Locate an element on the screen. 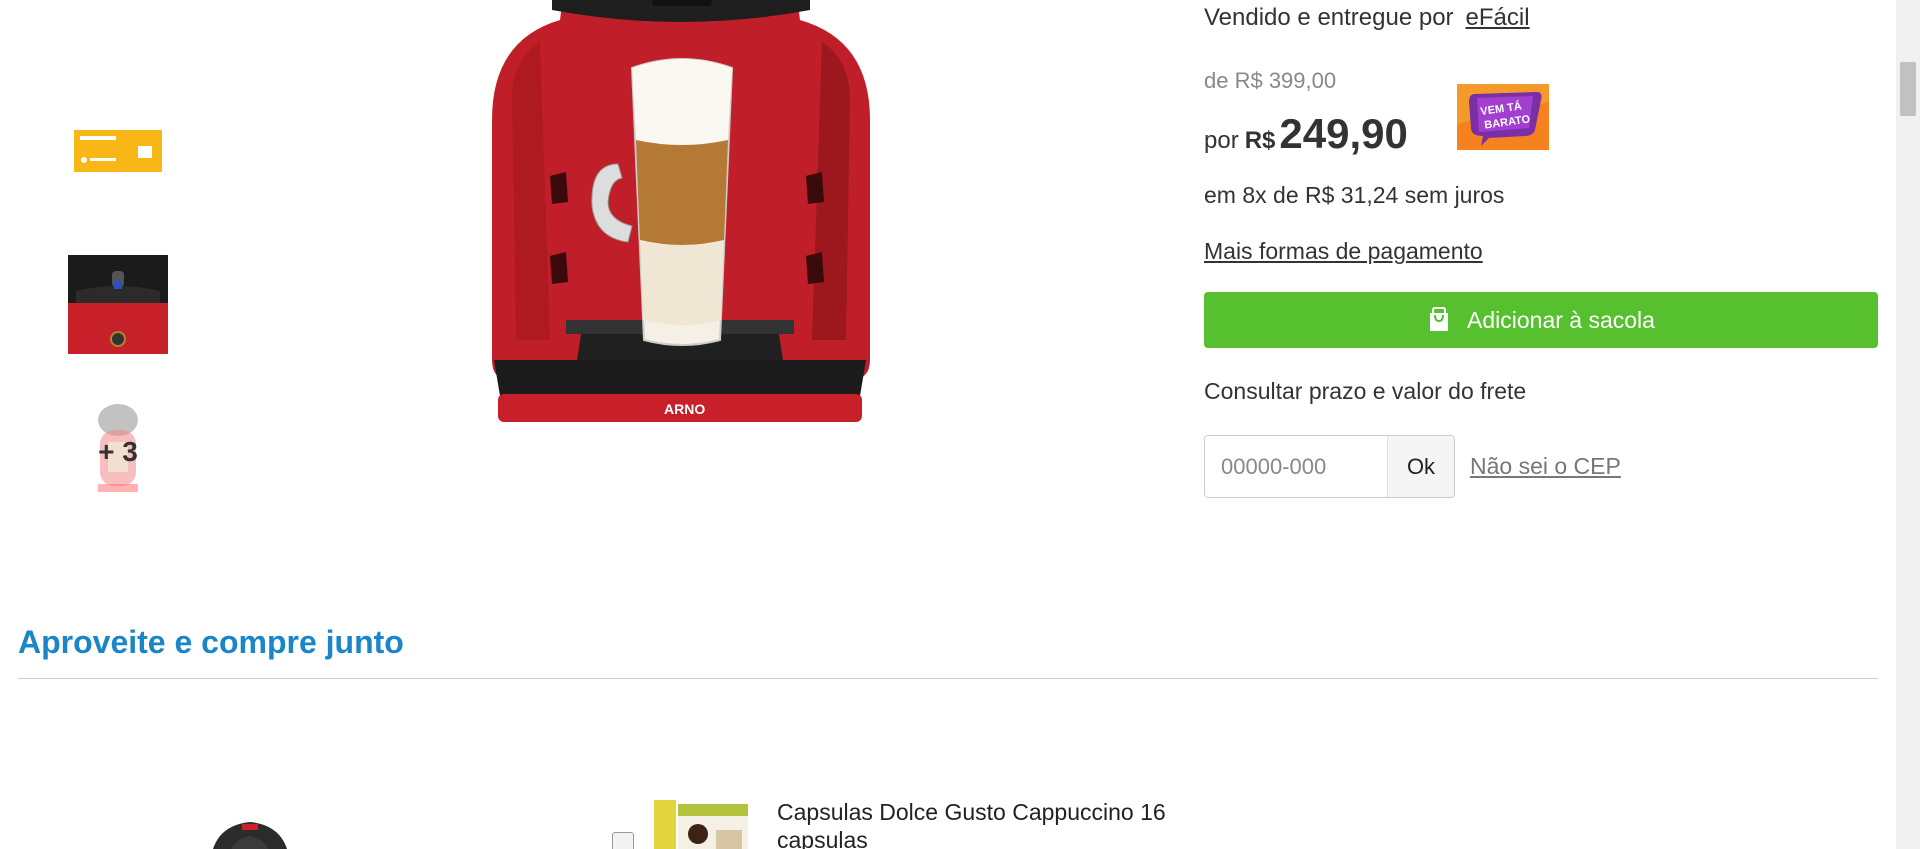 This screenshot has height=849, width=1920. thumbnail-more-images: + 3 is located at coordinates (118, 452).